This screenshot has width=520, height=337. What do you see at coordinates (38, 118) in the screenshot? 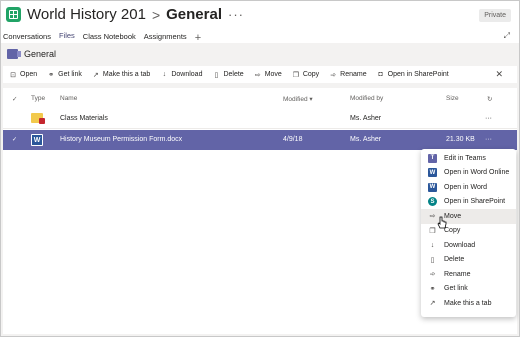
I see `folder-icon` at bounding box center [38, 118].